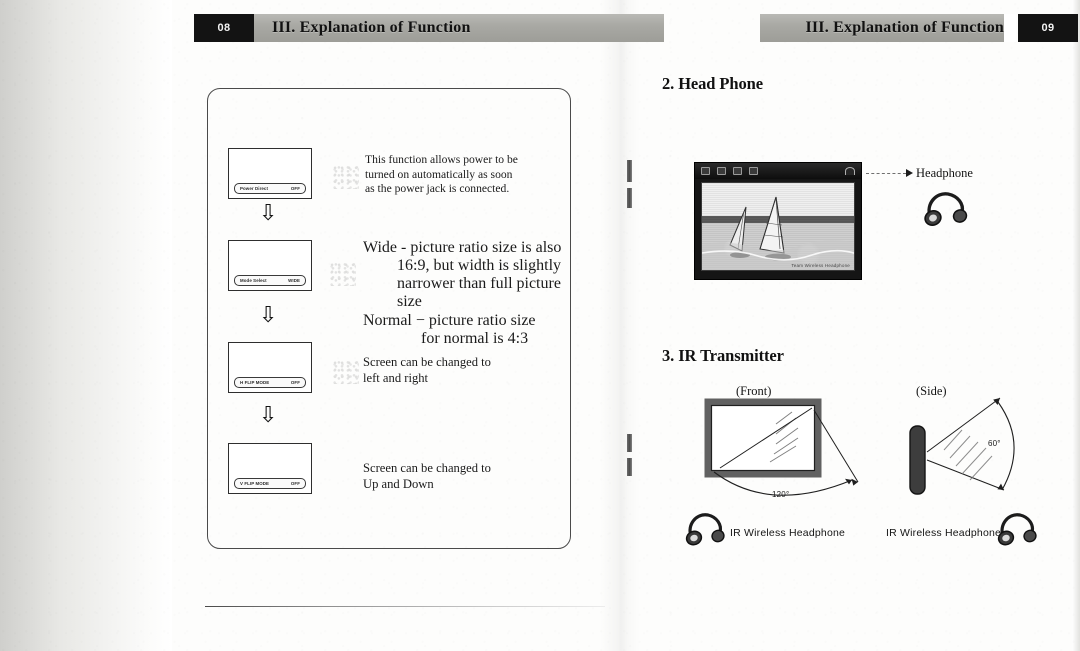 This screenshot has height=651, width=1080. Describe the element at coordinates (479, 265) in the screenshot. I see `desc-wide-line-2: 16:9, but width is slightly` at that location.